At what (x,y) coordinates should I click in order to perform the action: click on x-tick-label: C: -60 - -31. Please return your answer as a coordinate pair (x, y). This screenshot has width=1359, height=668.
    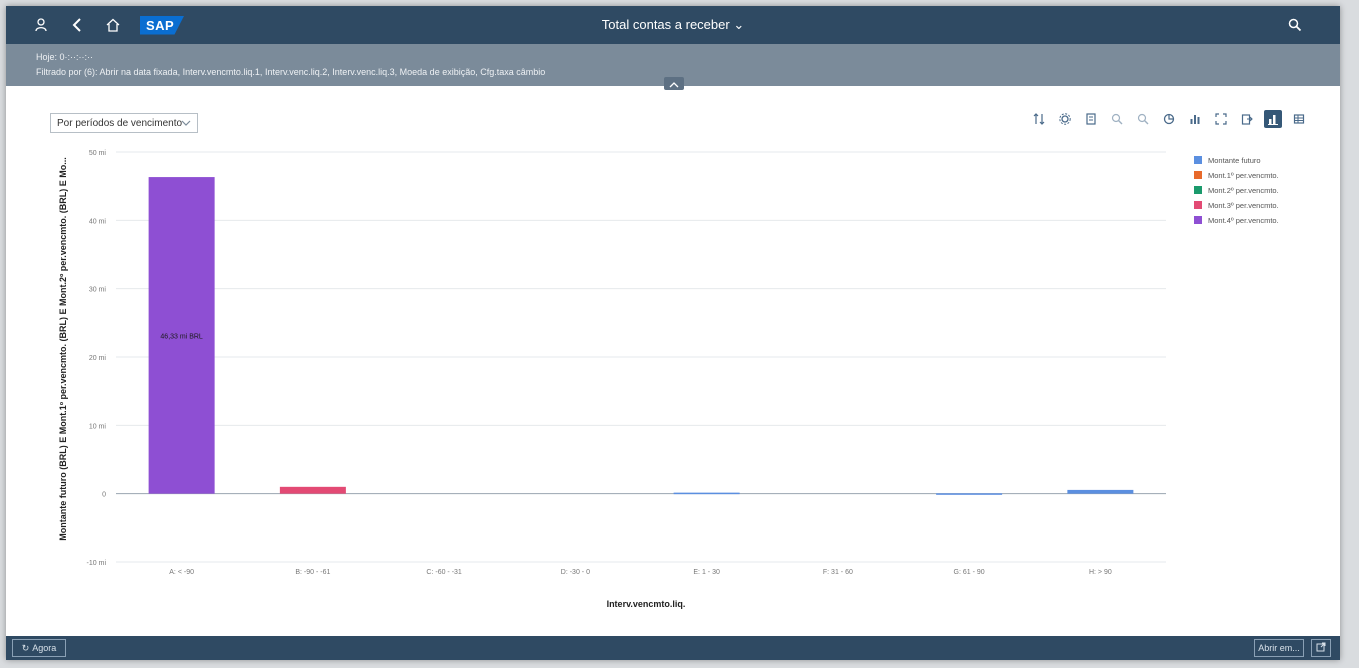
    Looking at the image, I should click on (444, 572).